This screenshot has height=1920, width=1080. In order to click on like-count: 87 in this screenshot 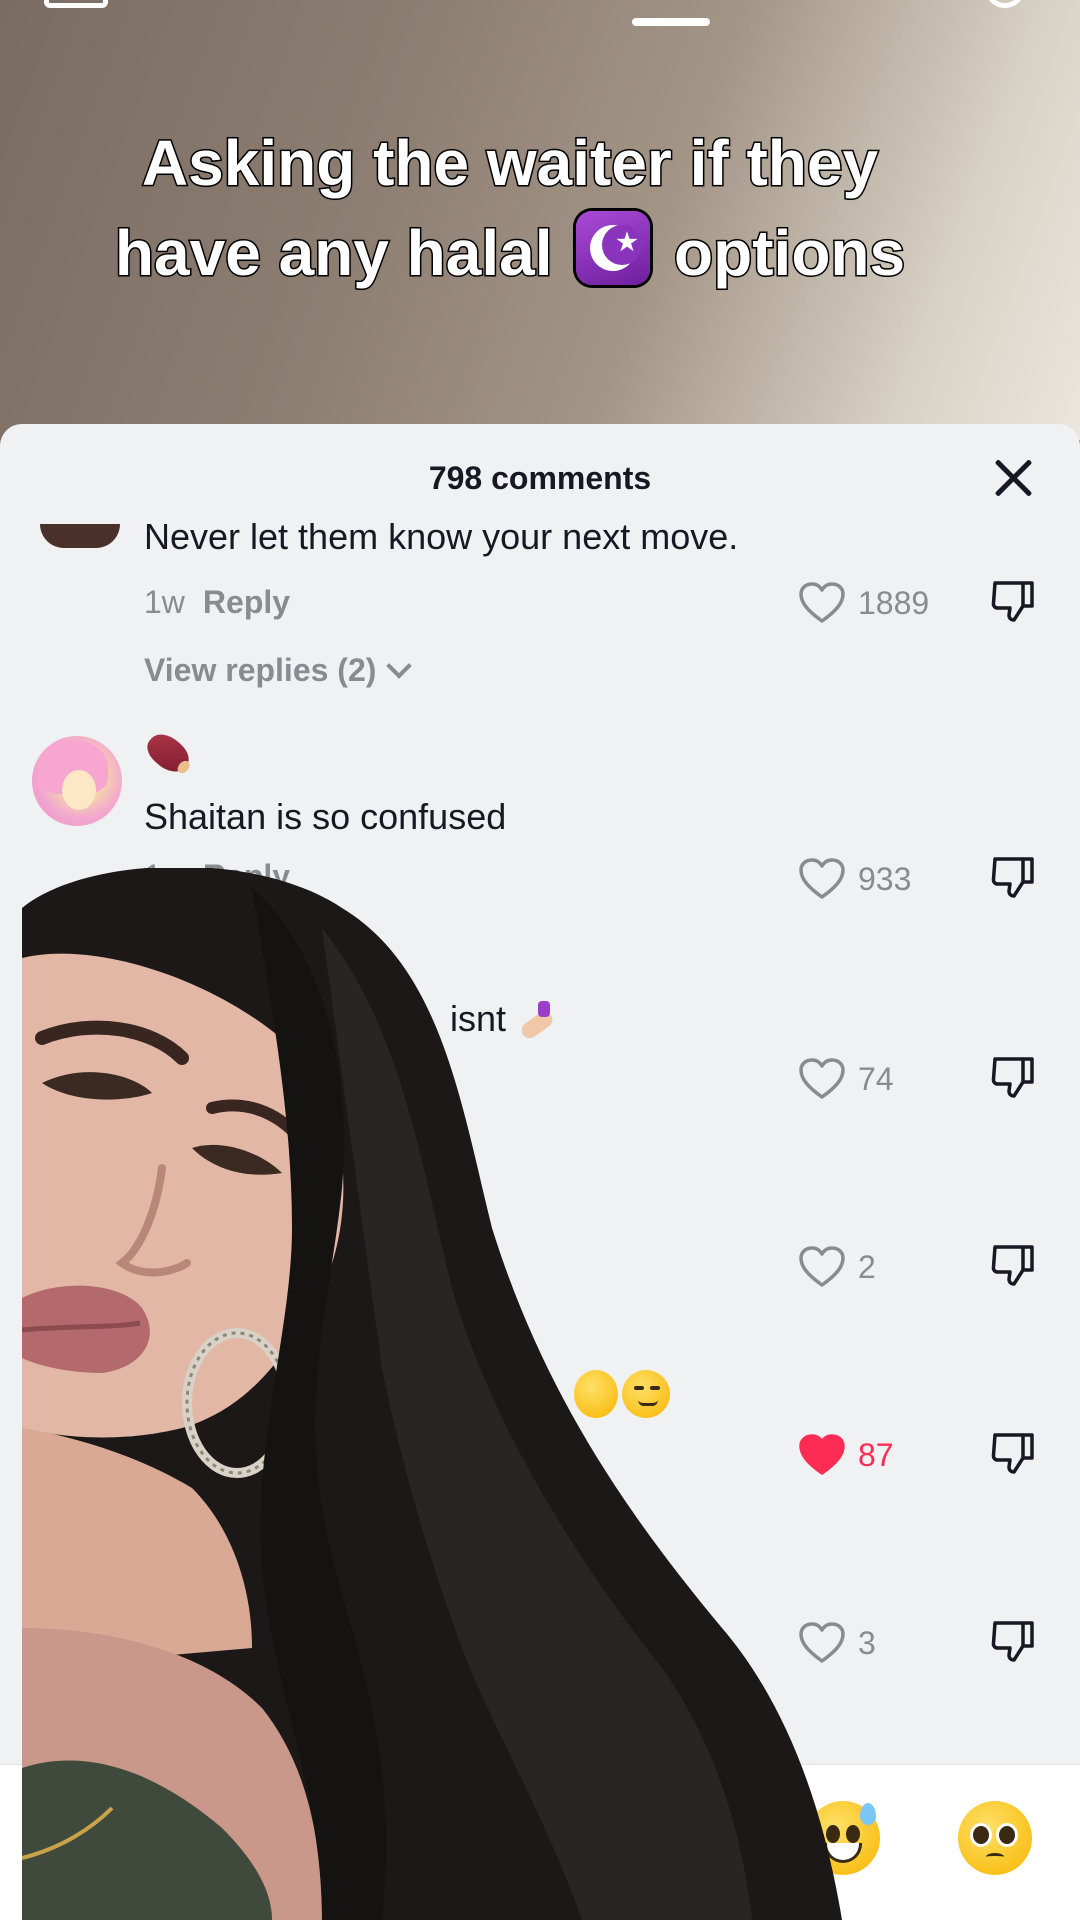, I will do `click(876, 1454)`.